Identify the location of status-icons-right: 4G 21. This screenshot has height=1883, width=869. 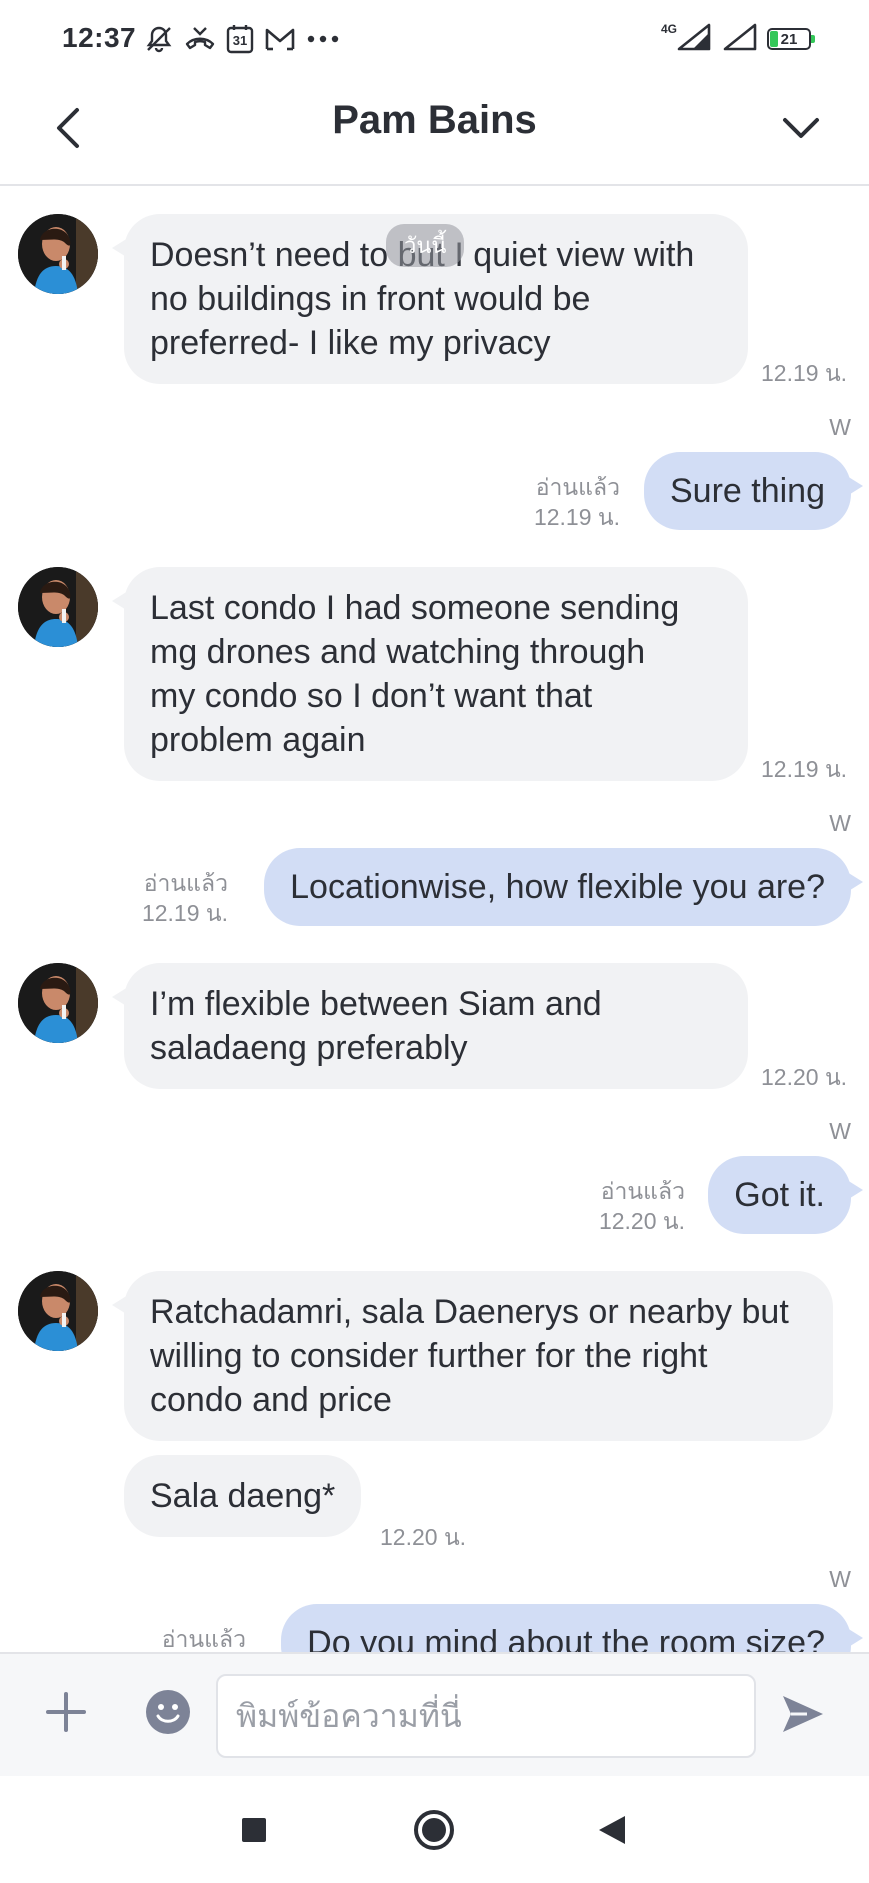
(737, 39).